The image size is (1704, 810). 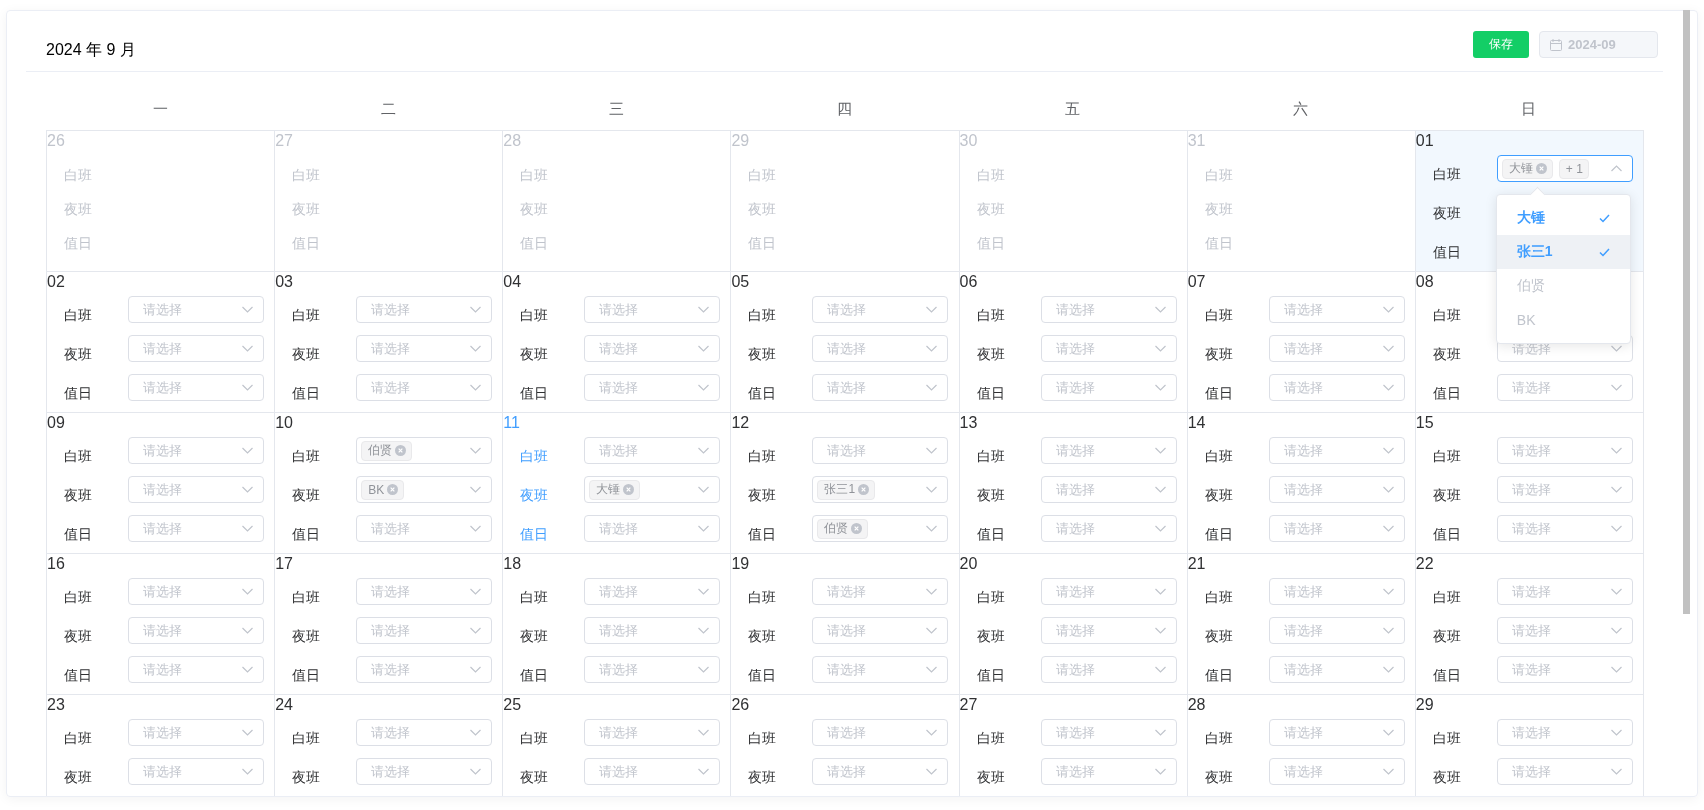 I want to click on day-cell: 18 白班 请选择 夜班 请选择 值日 请选择, so click(x=617, y=624).